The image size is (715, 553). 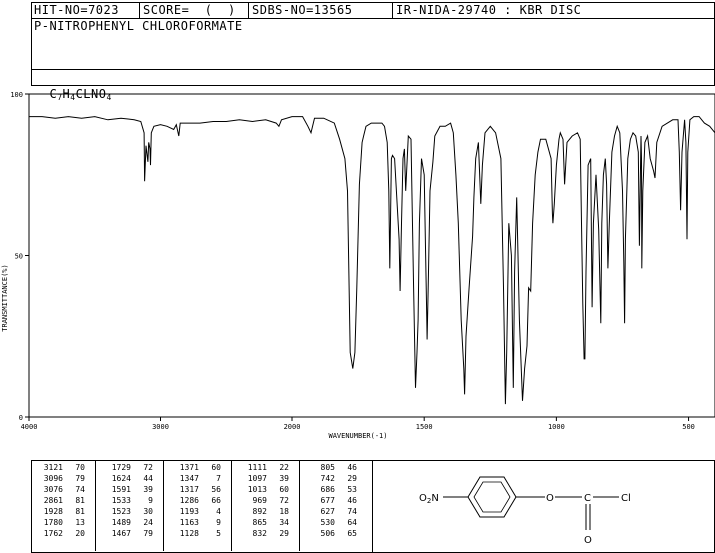 I want to click on peak-row: 1097 39, so click(x=264, y=478).